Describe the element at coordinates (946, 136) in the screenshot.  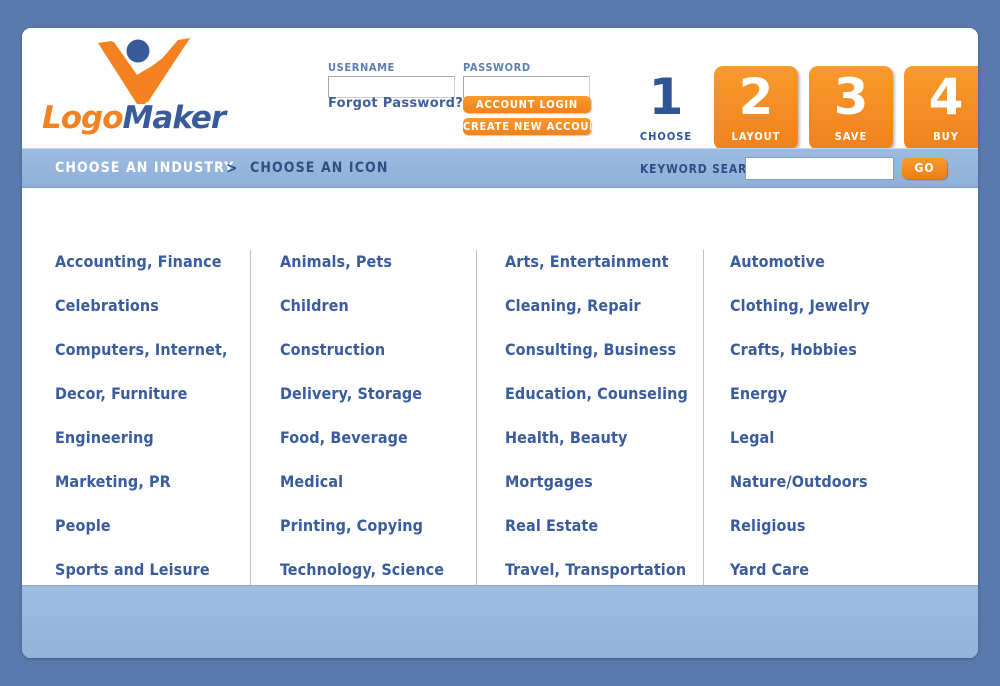
I see `step-4-label: BUY` at that location.